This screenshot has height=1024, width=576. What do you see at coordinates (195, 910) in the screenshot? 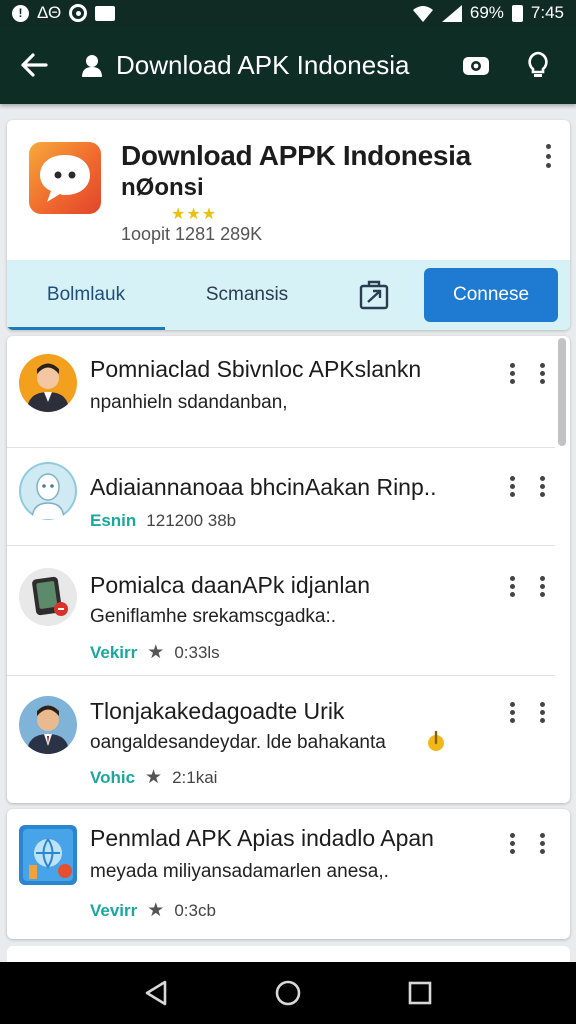
I see `list-item-meta-value: 0:3cb` at bounding box center [195, 910].